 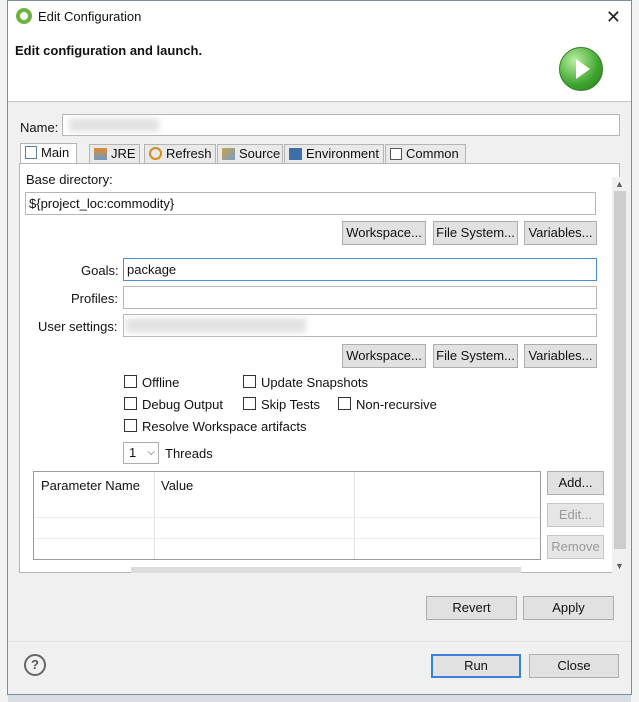 What do you see at coordinates (177, 485) in the screenshot?
I see `value-header: Value` at bounding box center [177, 485].